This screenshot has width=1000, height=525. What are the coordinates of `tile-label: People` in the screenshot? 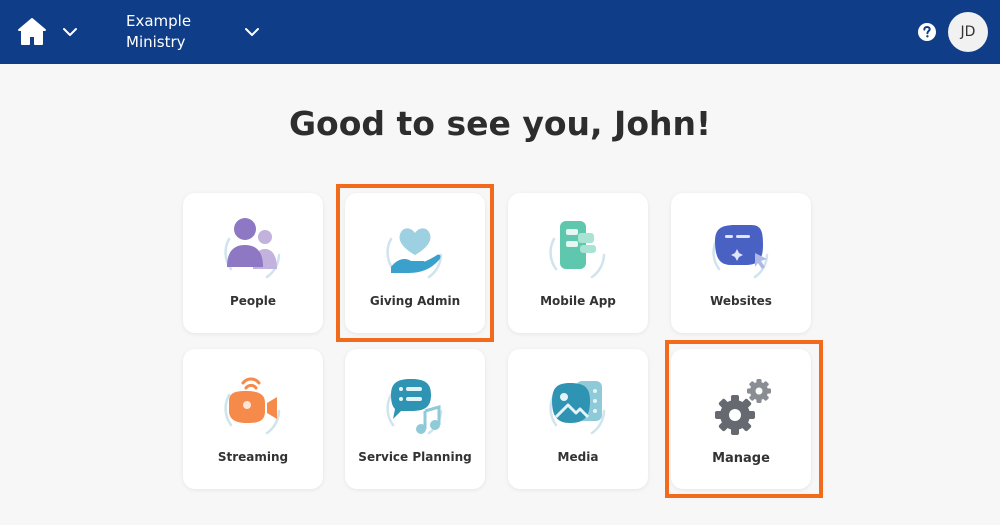 It's located at (253, 301).